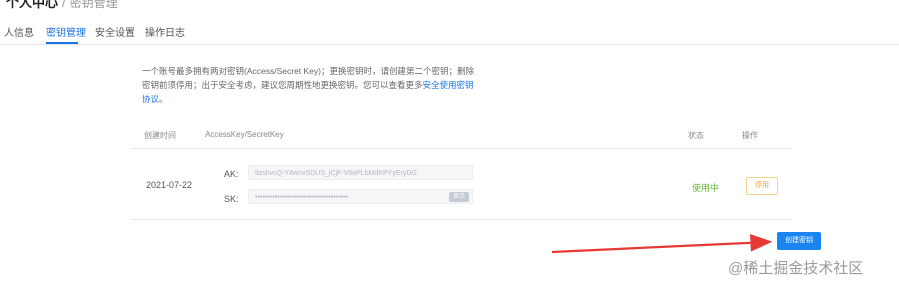 The image size is (899, 289). What do you see at coordinates (662, 244) in the screenshot?
I see `red-arrow-annotation` at bounding box center [662, 244].